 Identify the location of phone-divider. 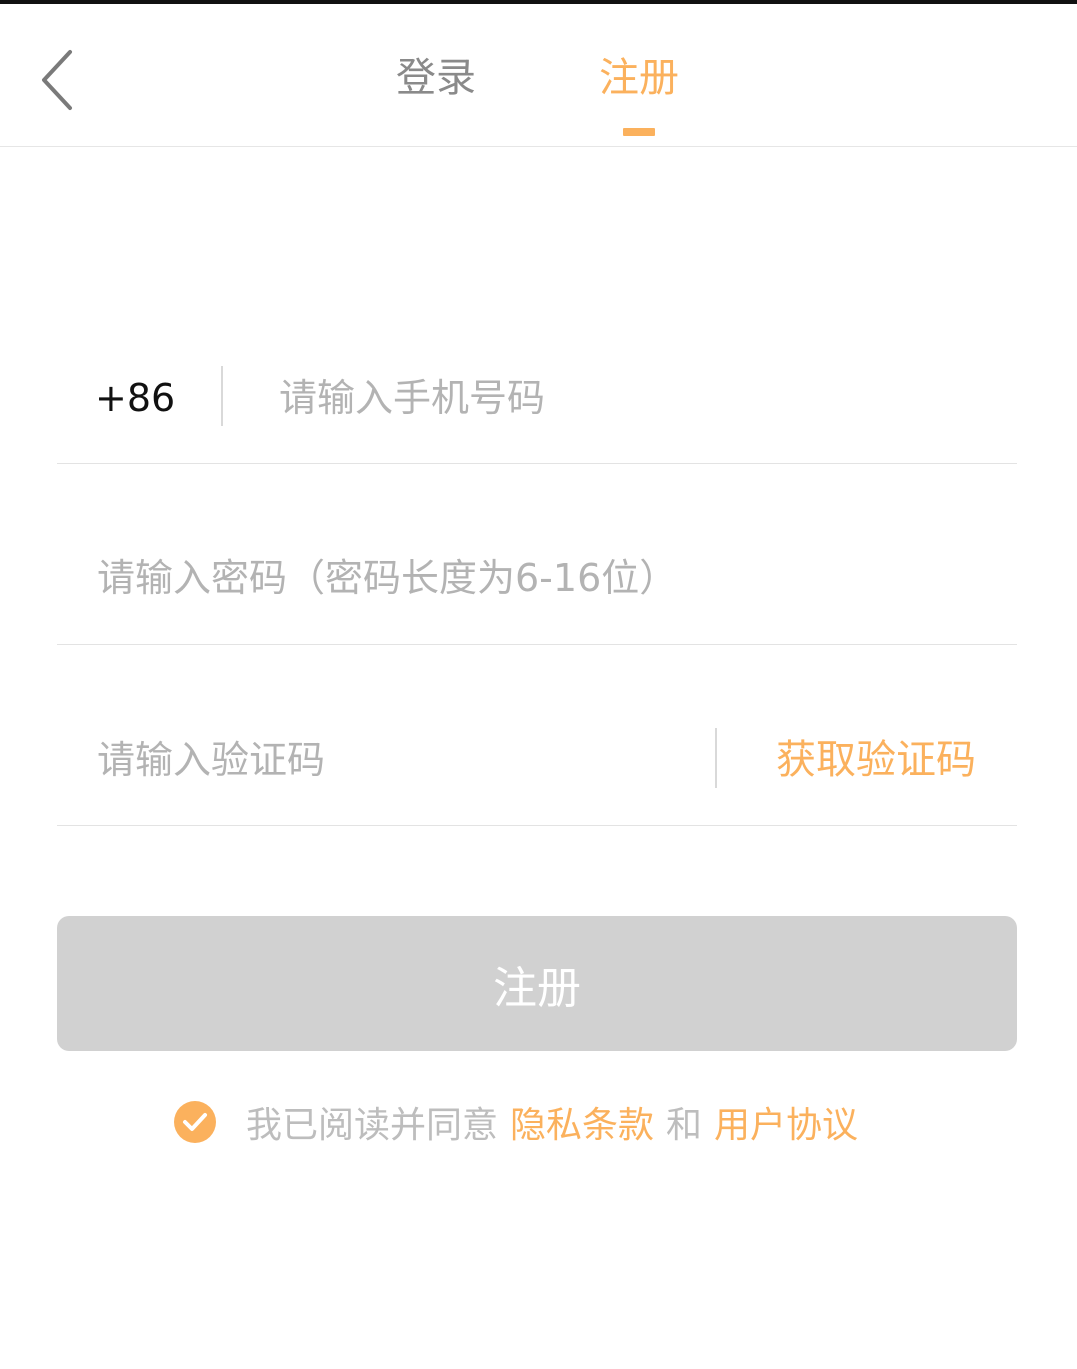
(222, 396).